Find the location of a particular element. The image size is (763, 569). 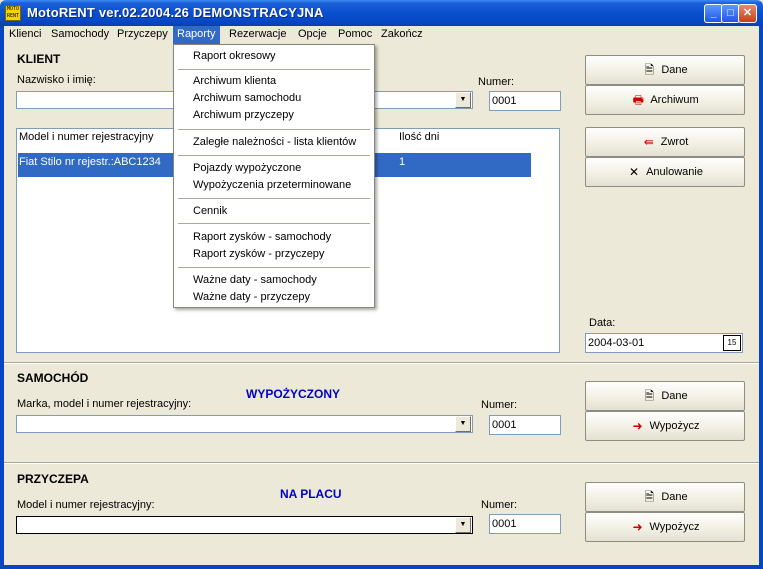

menu-archiwum-samochodu: Archiwum samochodu is located at coordinates (247, 98).